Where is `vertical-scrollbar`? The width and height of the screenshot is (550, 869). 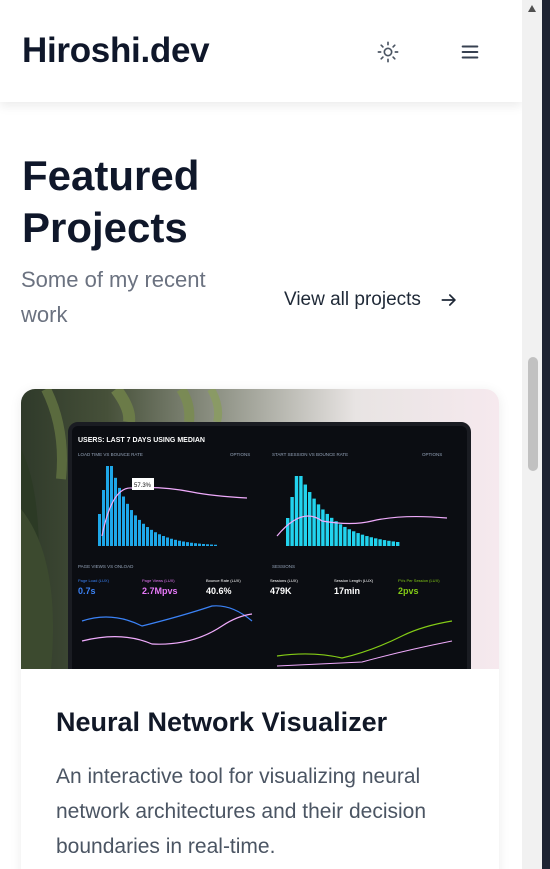
vertical-scrollbar is located at coordinates (532, 434).